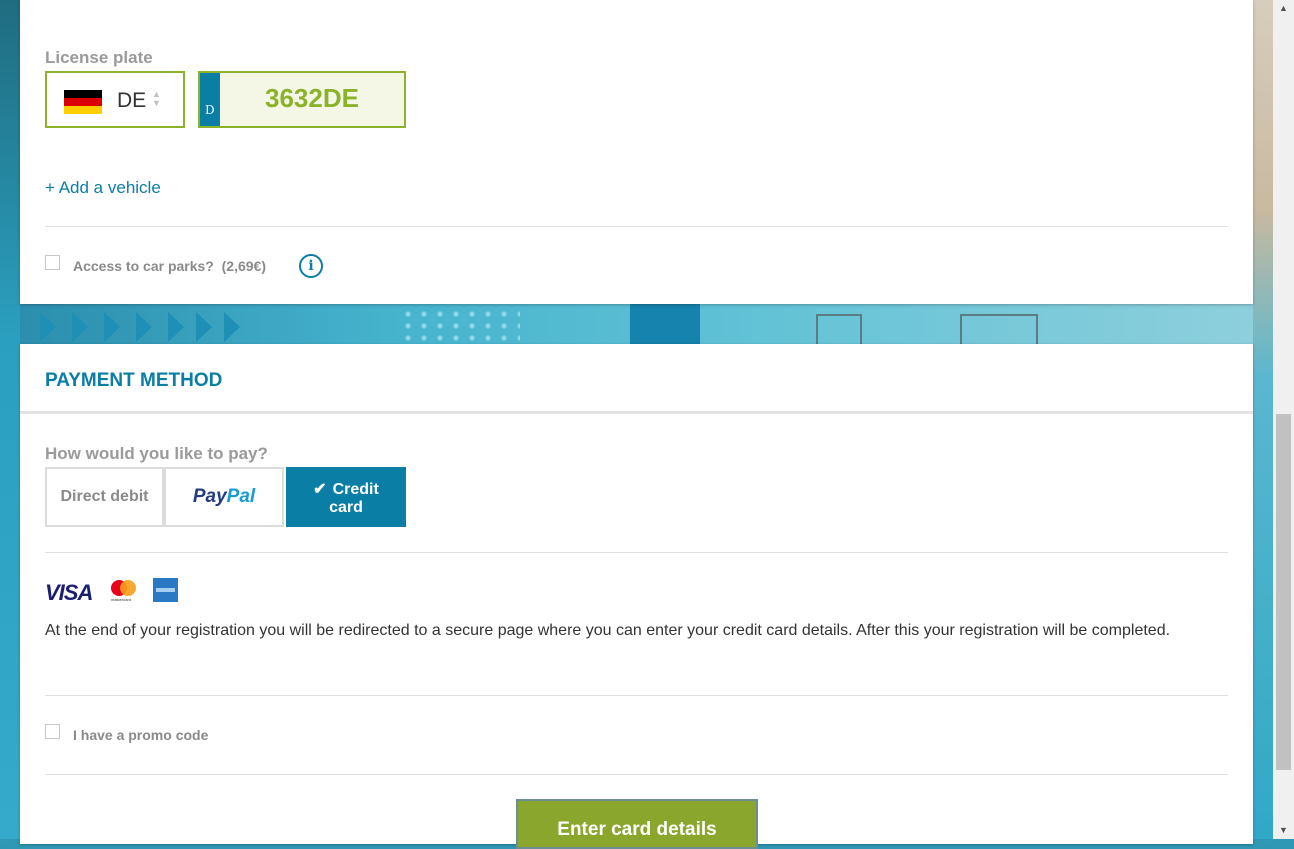  What do you see at coordinates (311, 266) in the screenshot?
I see `info-icon: i` at bounding box center [311, 266].